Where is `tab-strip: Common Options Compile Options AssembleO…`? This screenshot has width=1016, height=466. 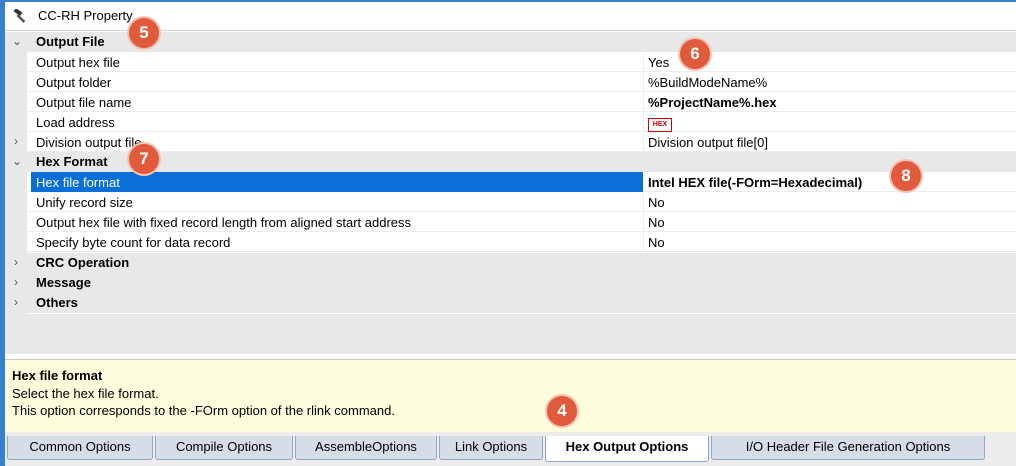
tab-strip: Common Options Compile Options AssembleO… is located at coordinates (510, 449).